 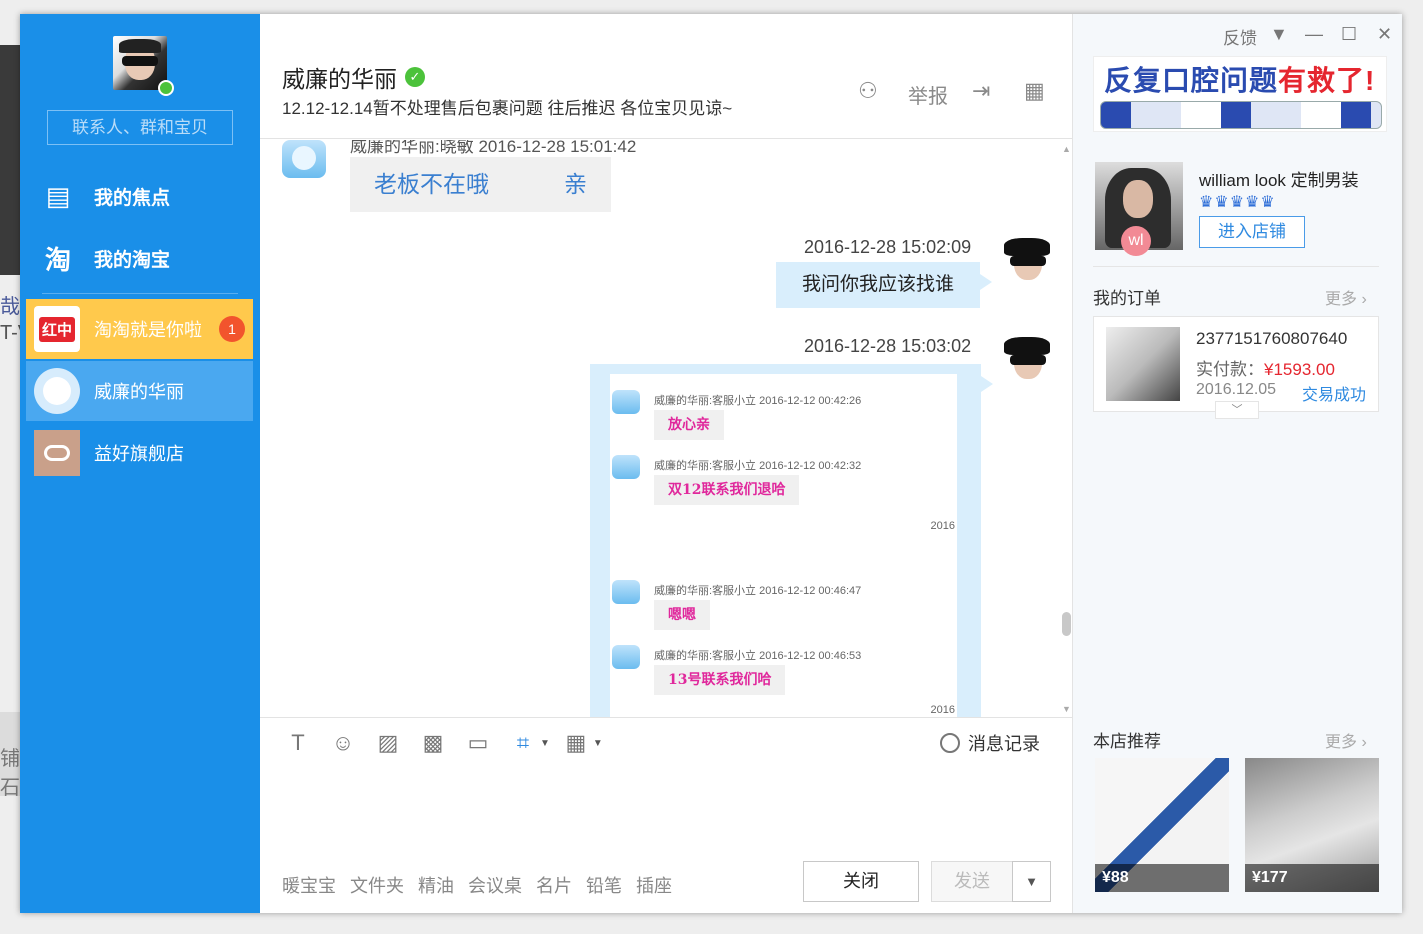 I want to click on emoji-icon: ☺, so click(x=343, y=743).